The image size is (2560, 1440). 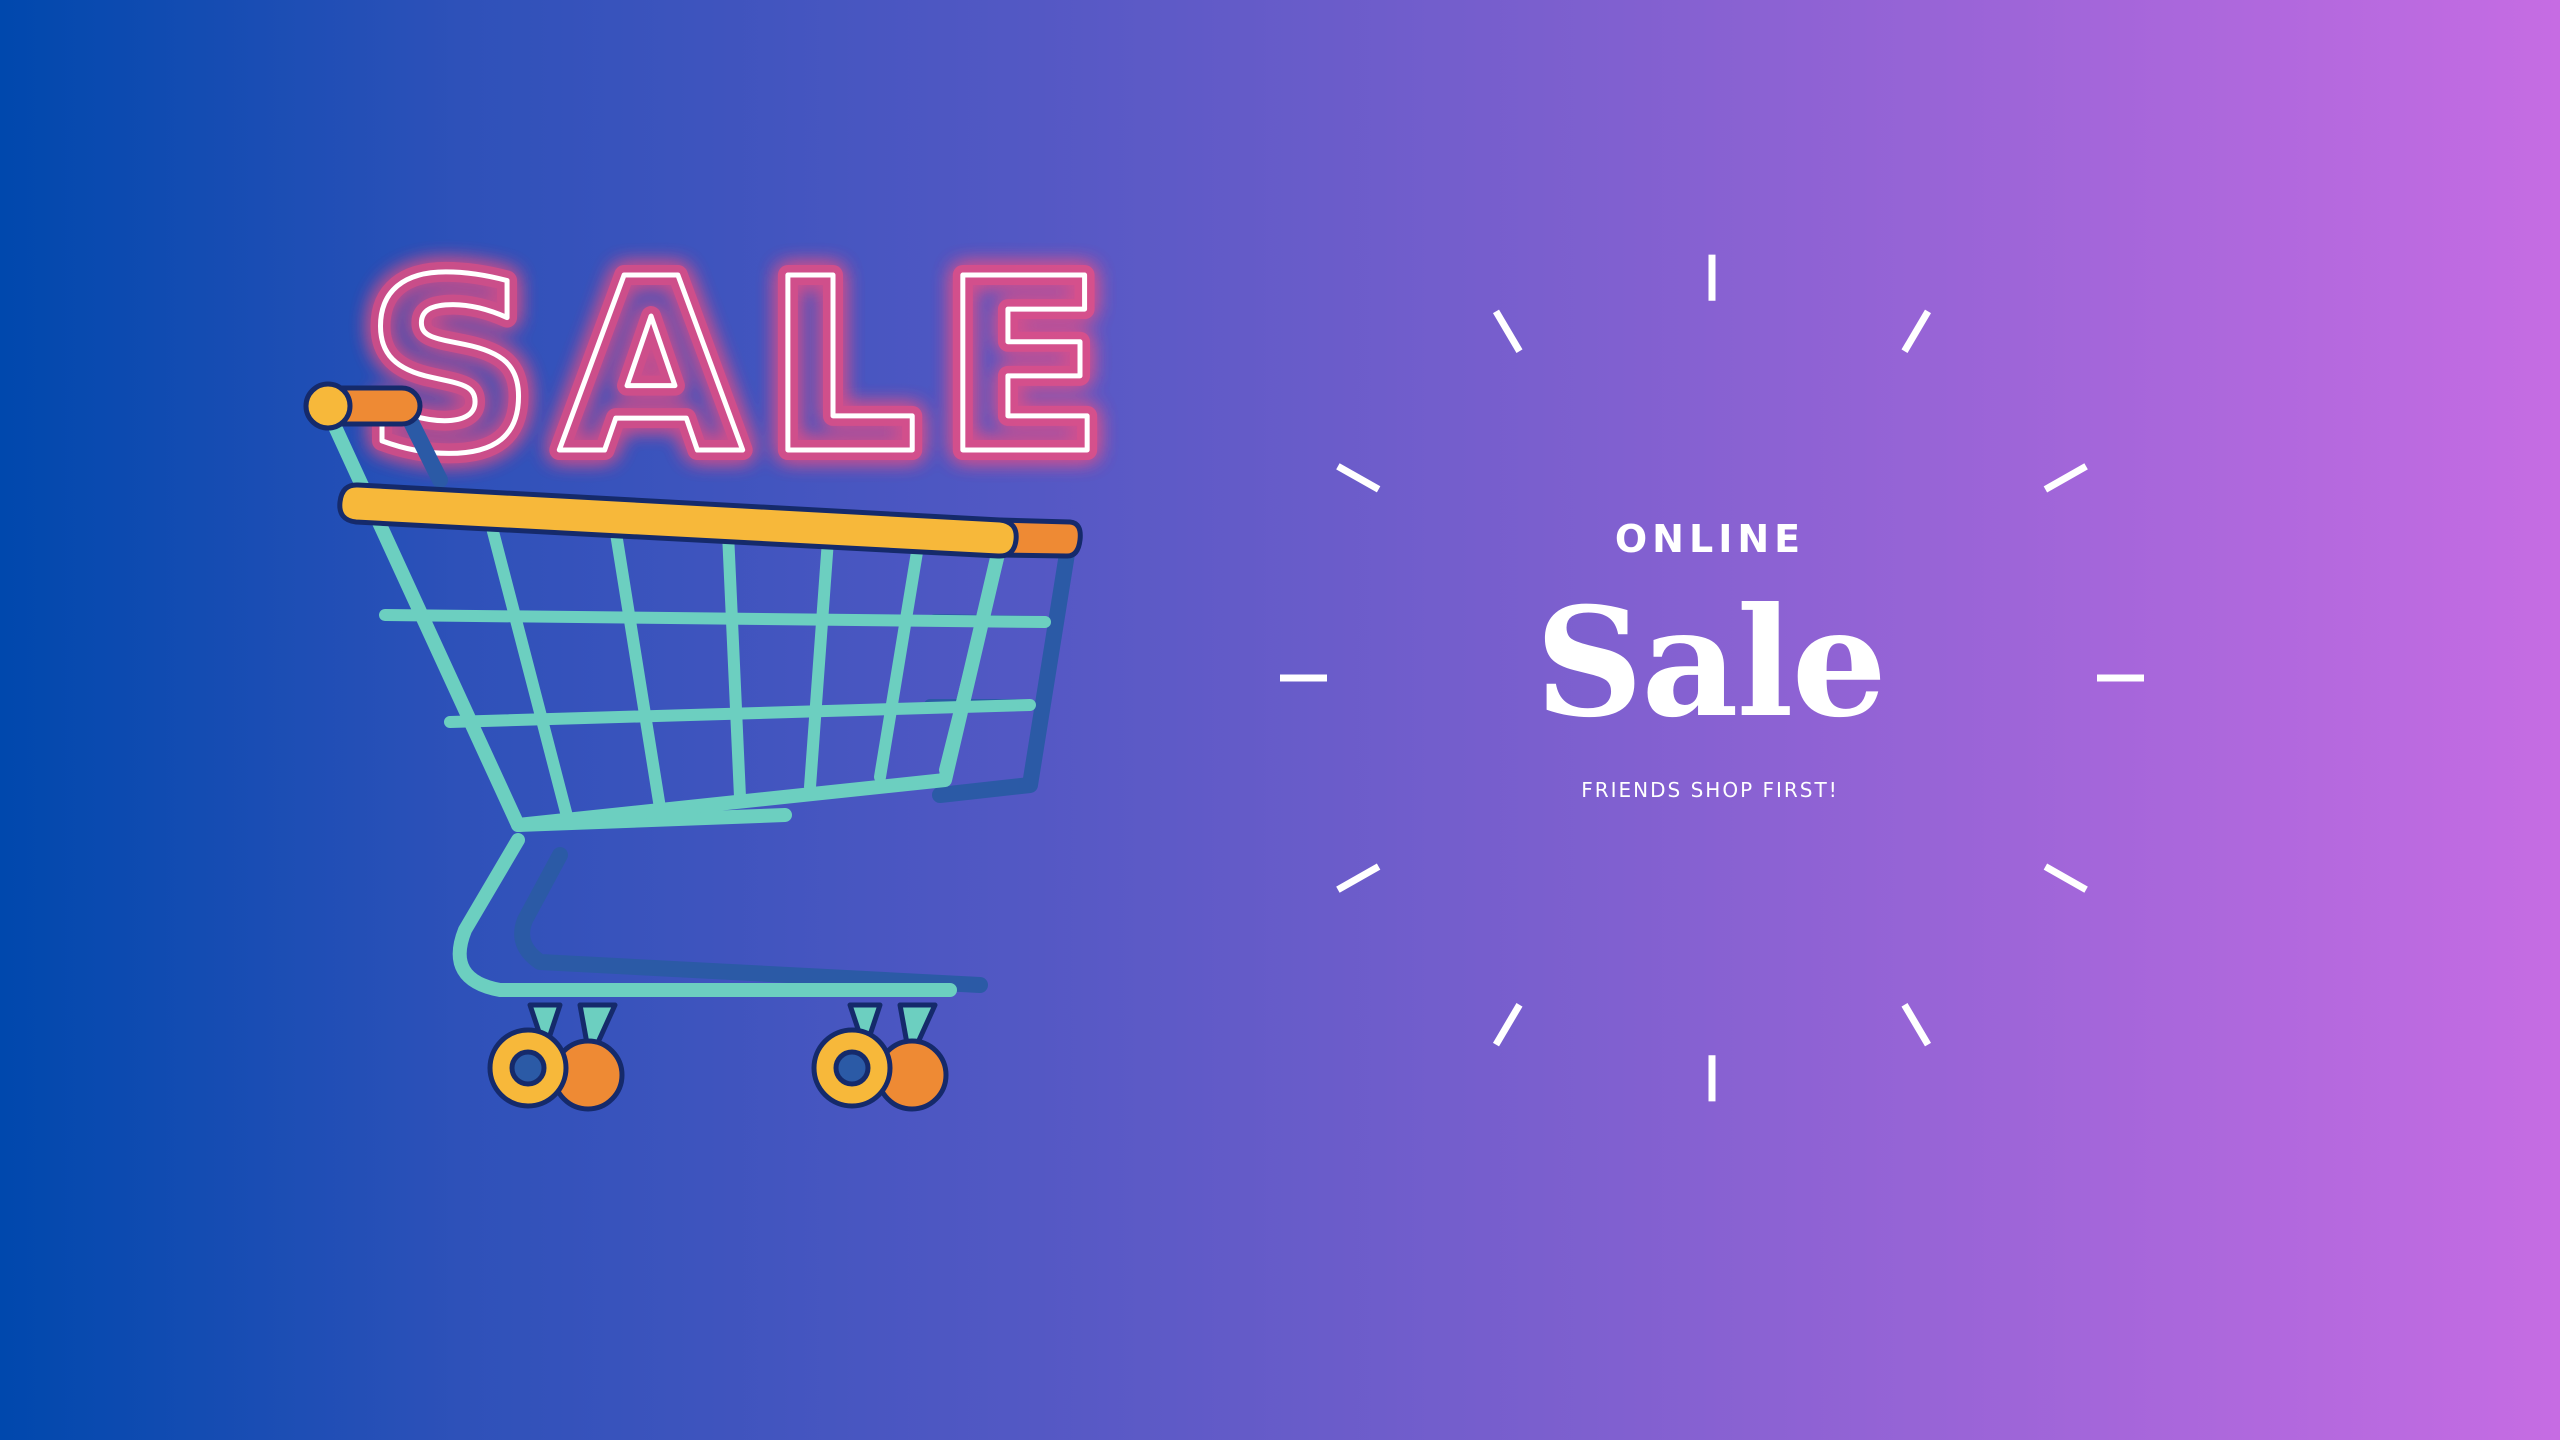 What do you see at coordinates (1710, 539) in the screenshot?
I see `promo-kicker: ONLINE` at bounding box center [1710, 539].